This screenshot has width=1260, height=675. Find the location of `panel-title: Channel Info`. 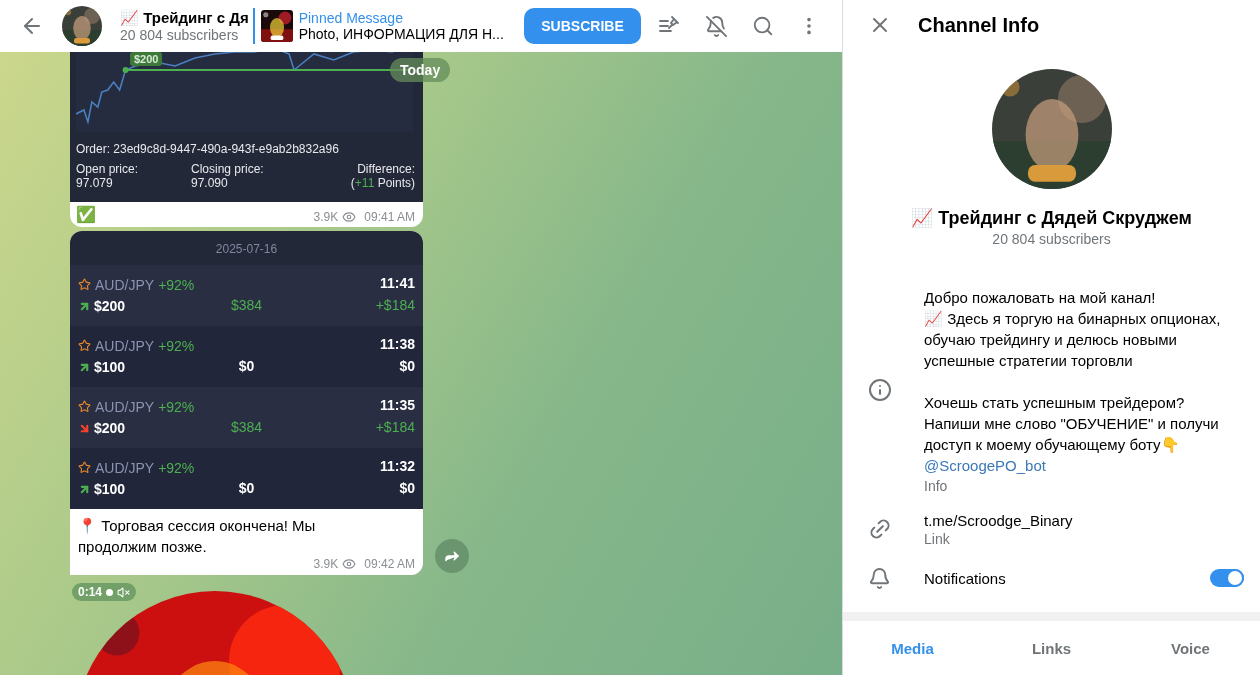

panel-title: Channel Info is located at coordinates (979, 25).